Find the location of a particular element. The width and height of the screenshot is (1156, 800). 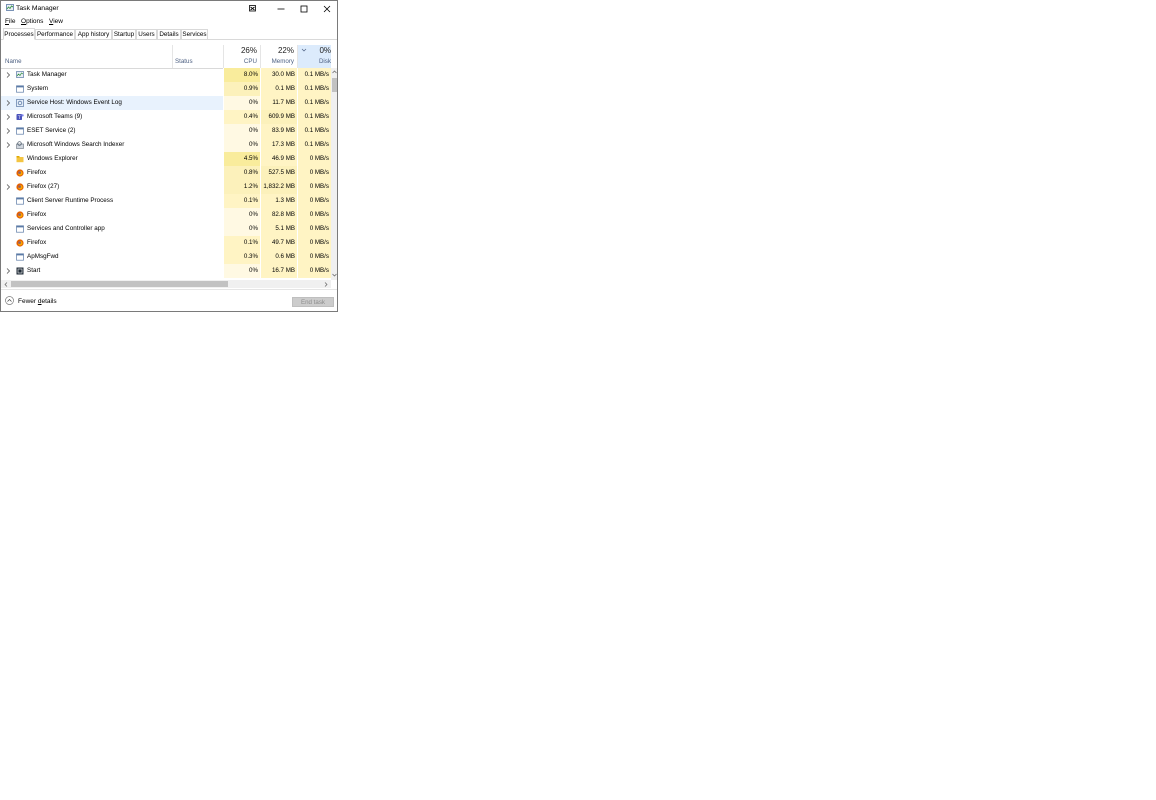

horizontal-scrollbar is located at coordinates (166, 284).